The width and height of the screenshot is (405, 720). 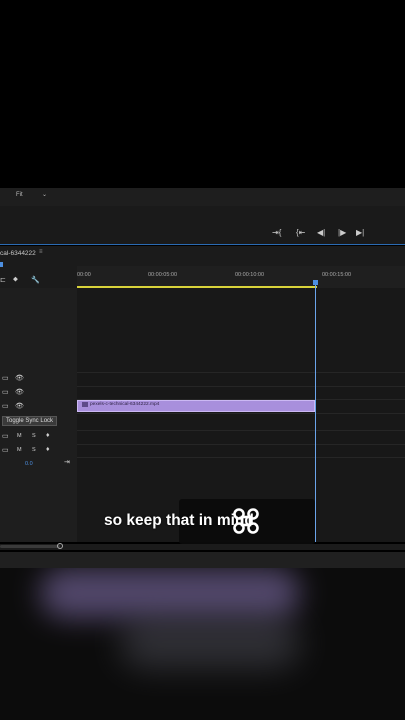 What do you see at coordinates (202, 225) in the screenshot?
I see `monitor-controls-area` at bounding box center [202, 225].